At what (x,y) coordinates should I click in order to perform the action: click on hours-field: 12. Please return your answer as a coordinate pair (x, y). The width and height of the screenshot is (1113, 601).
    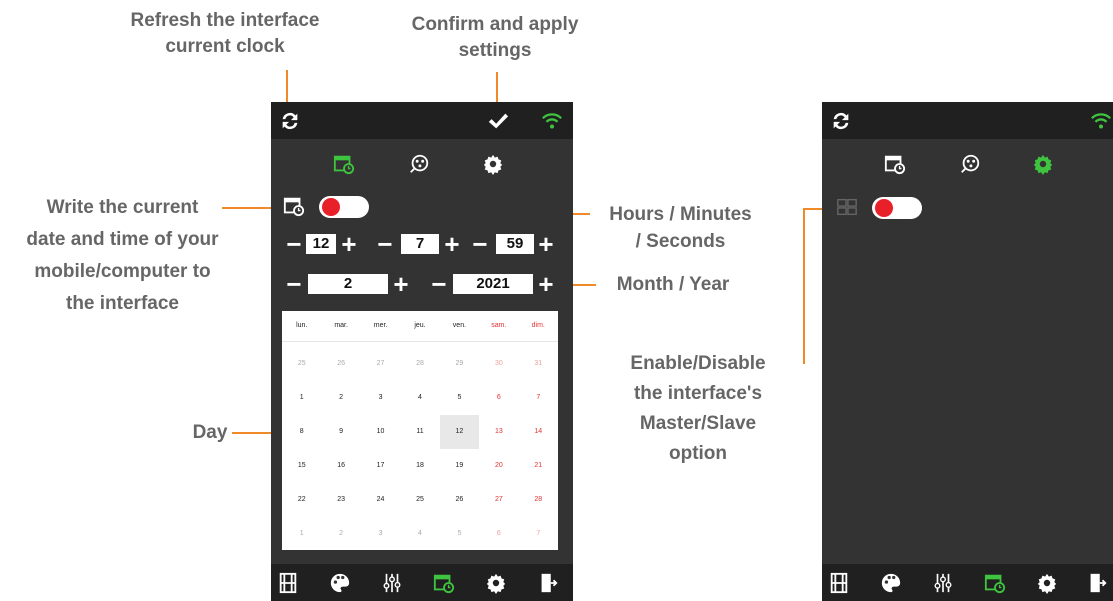
    Looking at the image, I should click on (321, 244).